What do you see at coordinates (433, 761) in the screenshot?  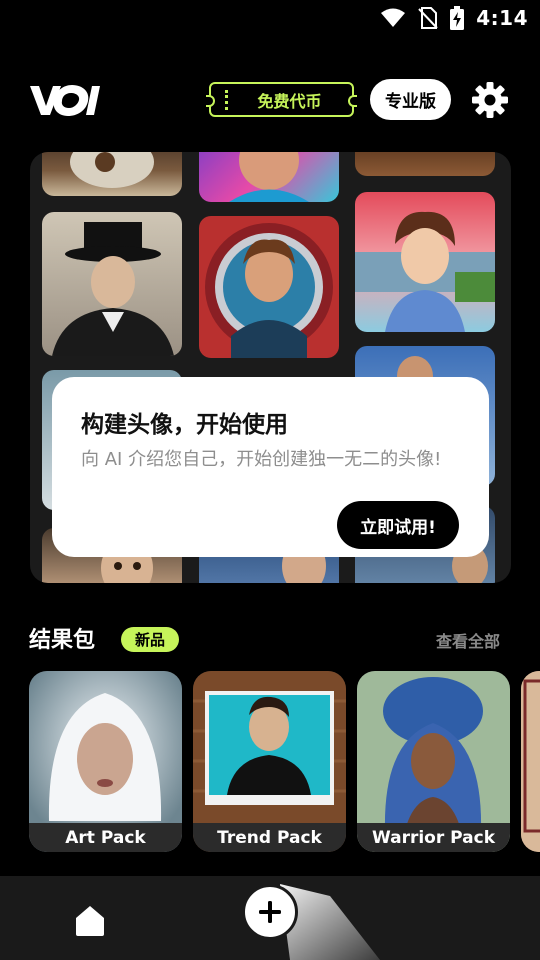 I see `pack-card-warrior: Warrior Pack` at bounding box center [433, 761].